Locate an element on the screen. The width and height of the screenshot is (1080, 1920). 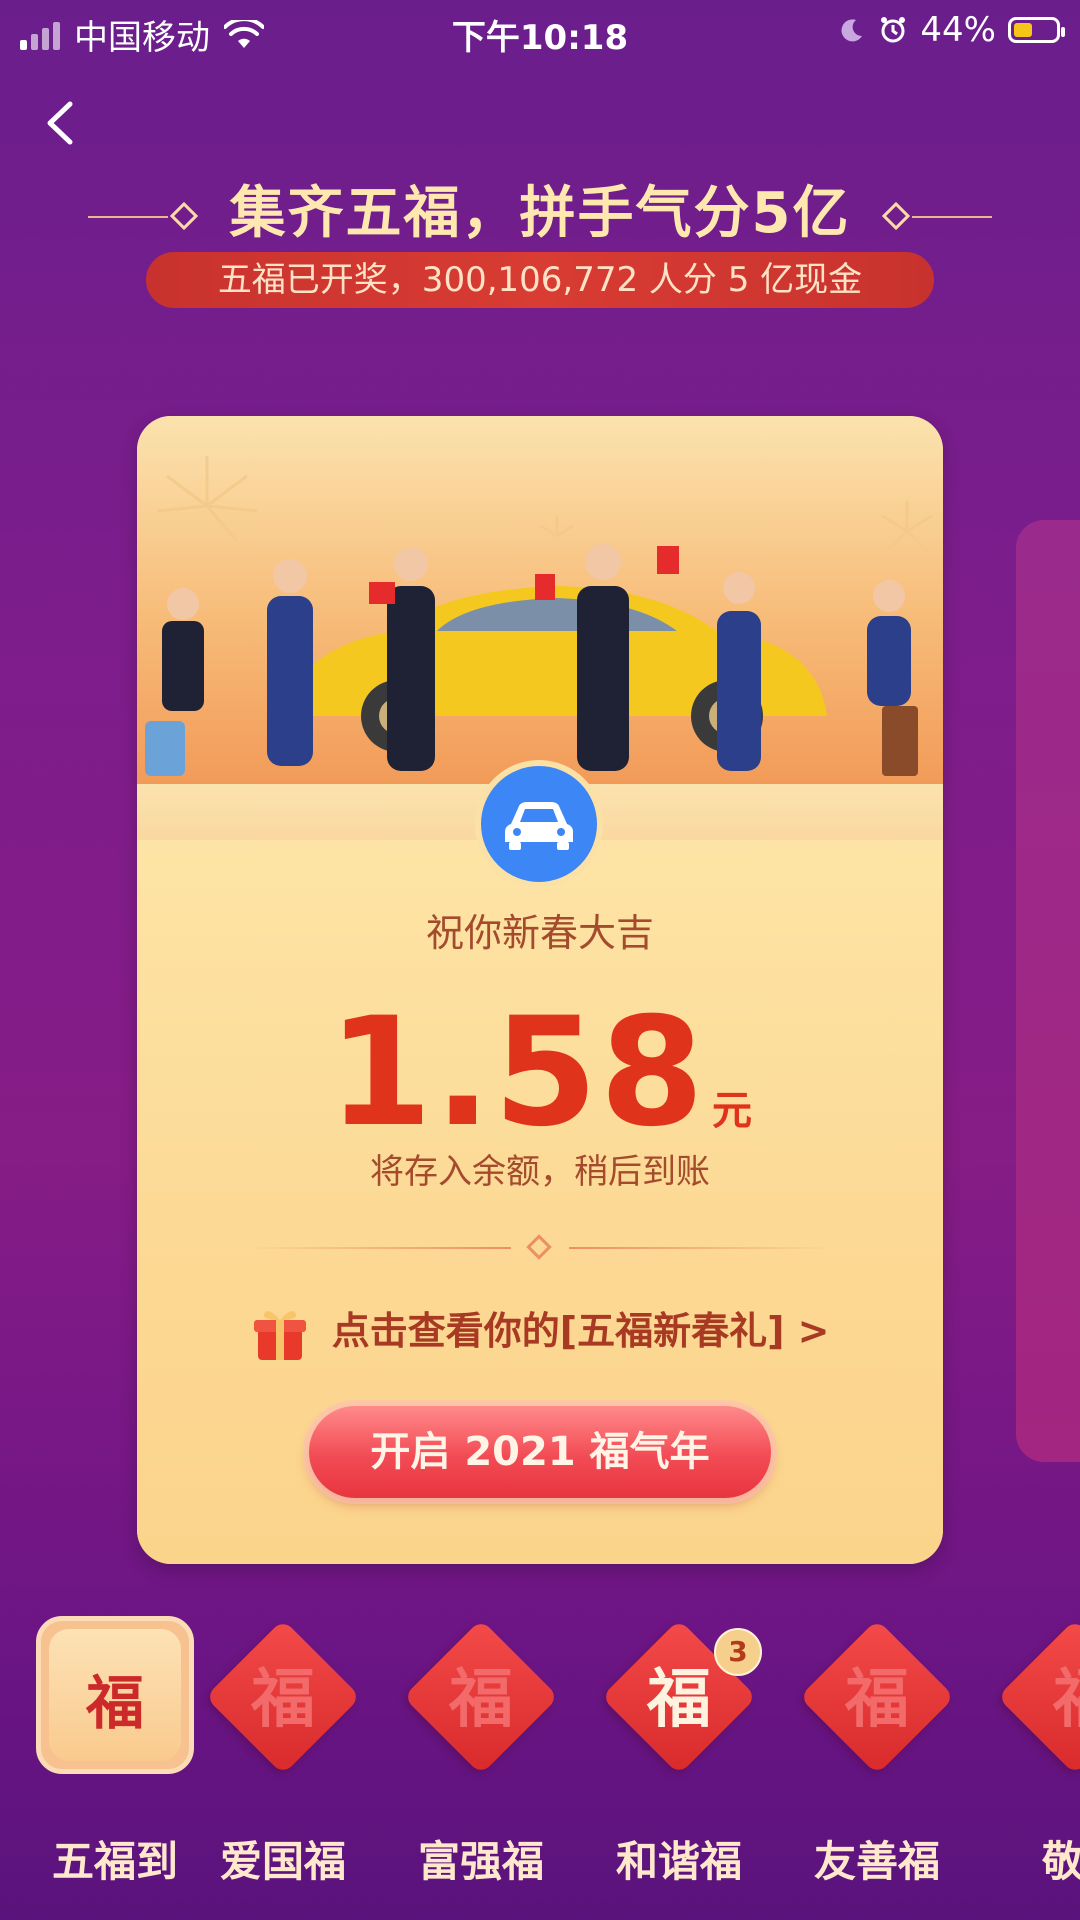
next-card-peek is located at coordinates (1048, 991).